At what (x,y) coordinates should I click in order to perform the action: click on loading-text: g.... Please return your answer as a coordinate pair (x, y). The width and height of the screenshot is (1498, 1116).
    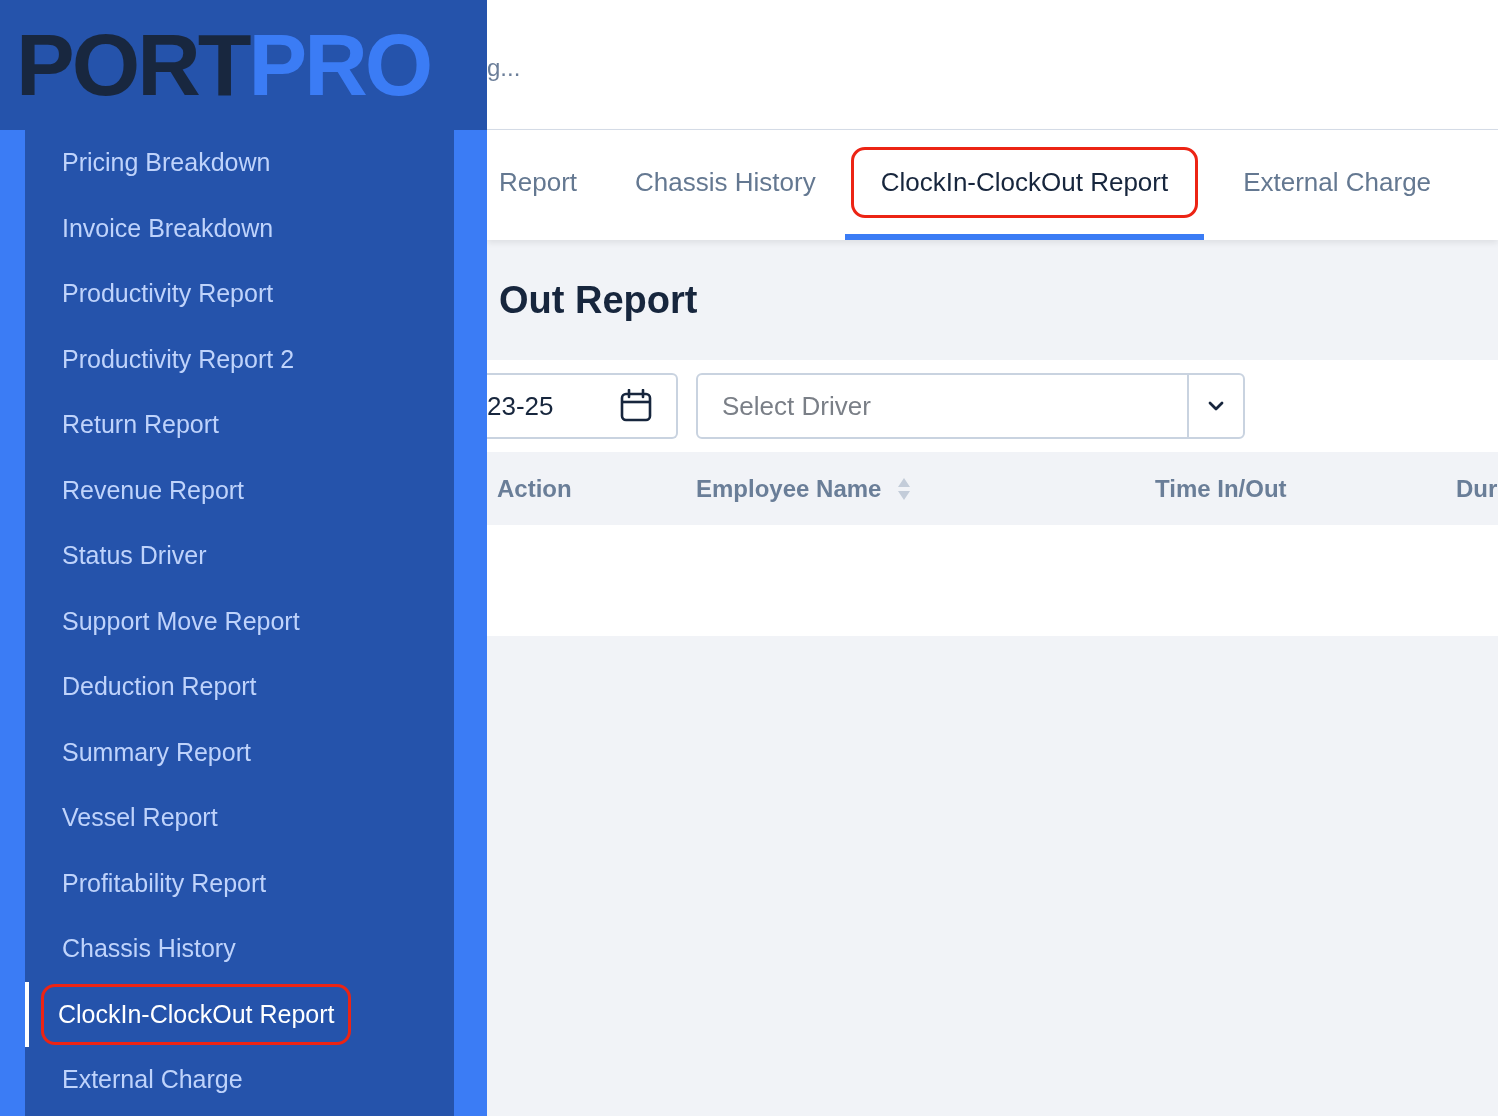
    Looking at the image, I should click on (504, 67).